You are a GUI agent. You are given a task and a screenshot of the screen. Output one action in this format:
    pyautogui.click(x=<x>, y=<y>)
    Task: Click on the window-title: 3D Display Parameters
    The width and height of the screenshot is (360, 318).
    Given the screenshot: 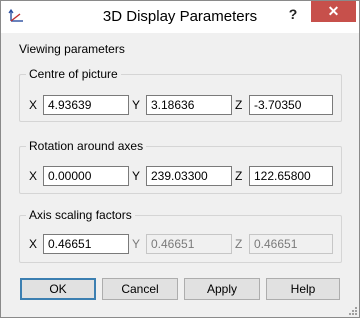 What is the action you would take?
    pyautogui.click(x=180, y=16)
    